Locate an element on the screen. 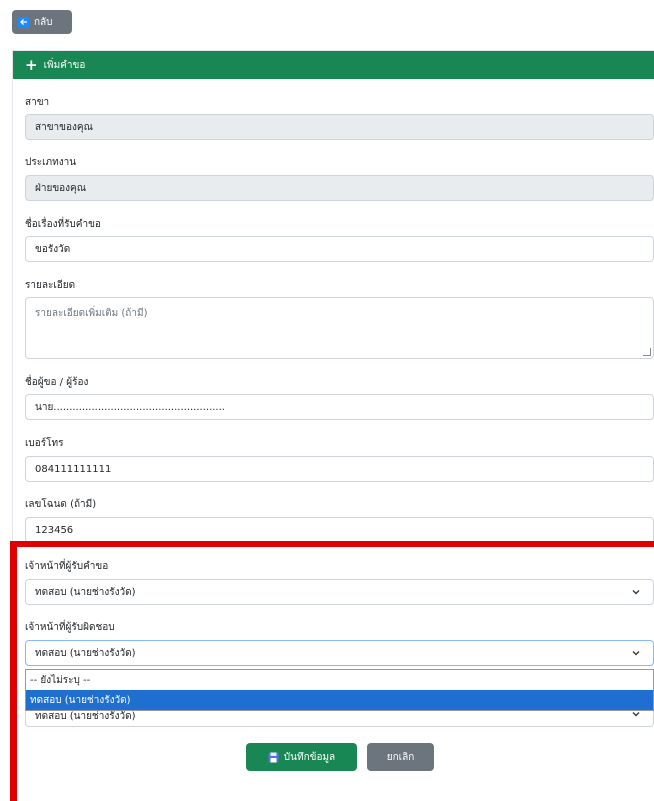  card-header: + เพิ่มคำขอ is located at coordinates (333, 65).